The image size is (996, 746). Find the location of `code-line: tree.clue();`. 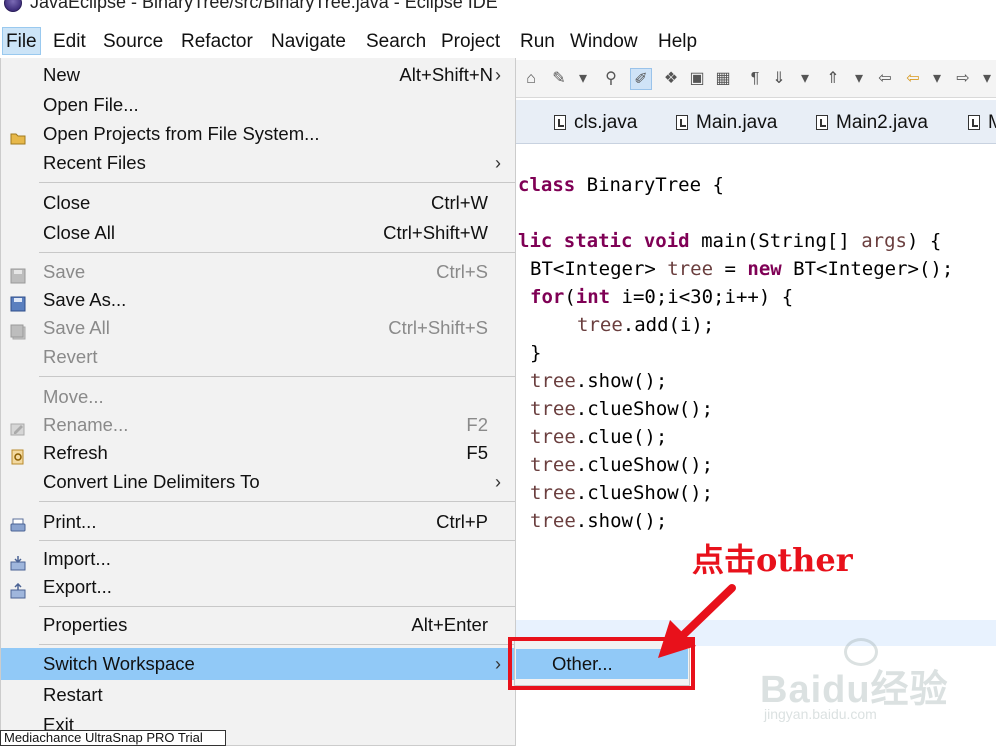

code-line: tree.clue(); is located at coordinates (599, 437).